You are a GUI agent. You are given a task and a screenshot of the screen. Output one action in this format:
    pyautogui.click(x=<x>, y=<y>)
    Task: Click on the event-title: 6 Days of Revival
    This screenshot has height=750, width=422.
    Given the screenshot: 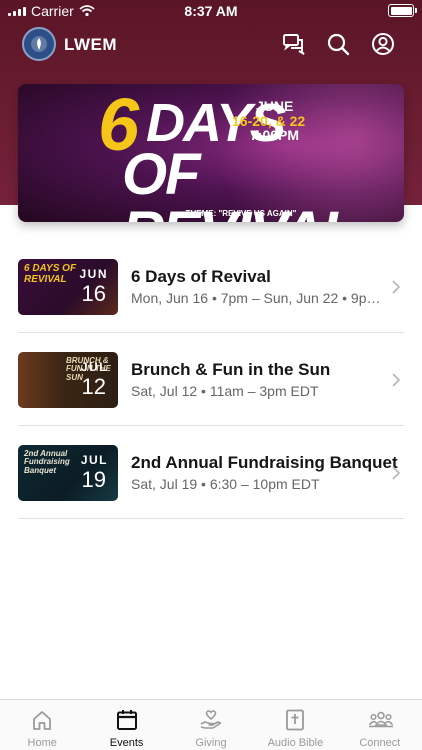 What is the action you would take?
    pyautogui.click(x=201, y=276)
    